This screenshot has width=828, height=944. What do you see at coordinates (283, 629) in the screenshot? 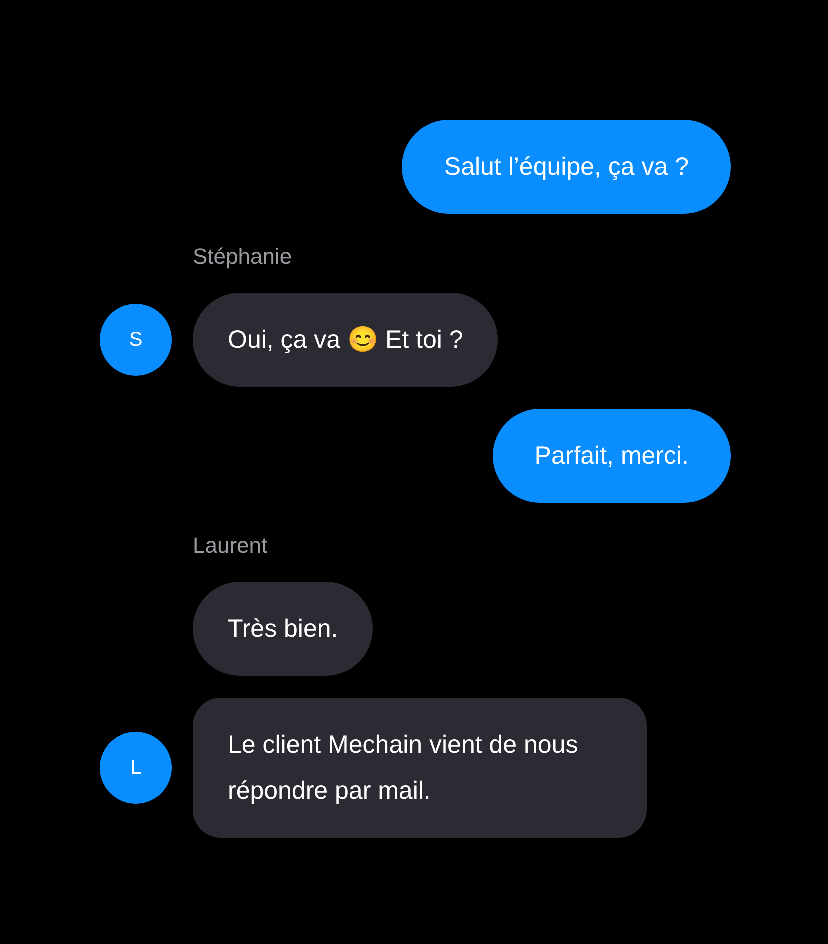
I see `received-message-bubble: Très bien.` at bounding box center [283, 629].